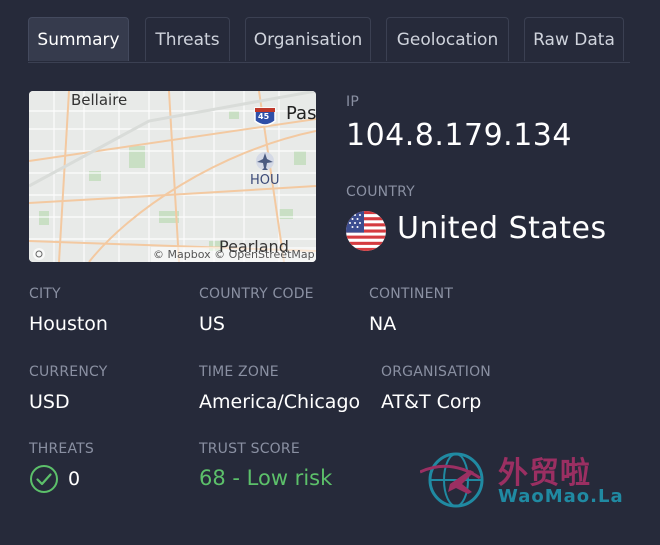 The height and width of the screenshot is (545, 660). What do you see at coordinates (239, 372) in the screenshot?
I see `time-zone-label: TIME ZONE` at bounding box center [239, 372].